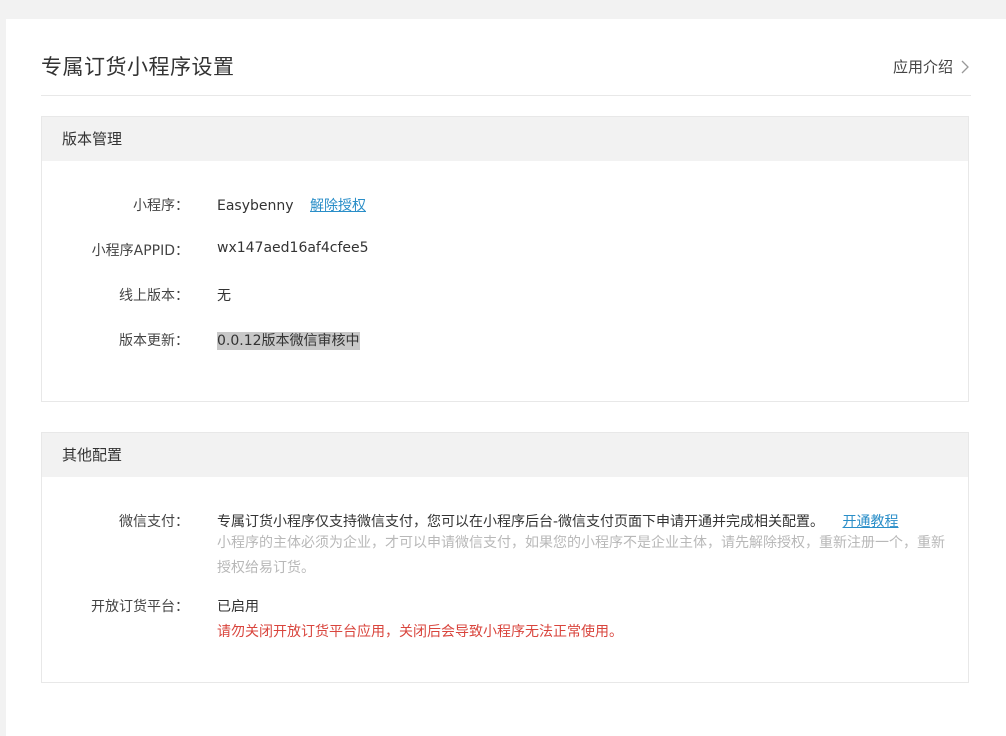  I want to click on revoke-authorization-link: 解除授权, so click(338, 206).